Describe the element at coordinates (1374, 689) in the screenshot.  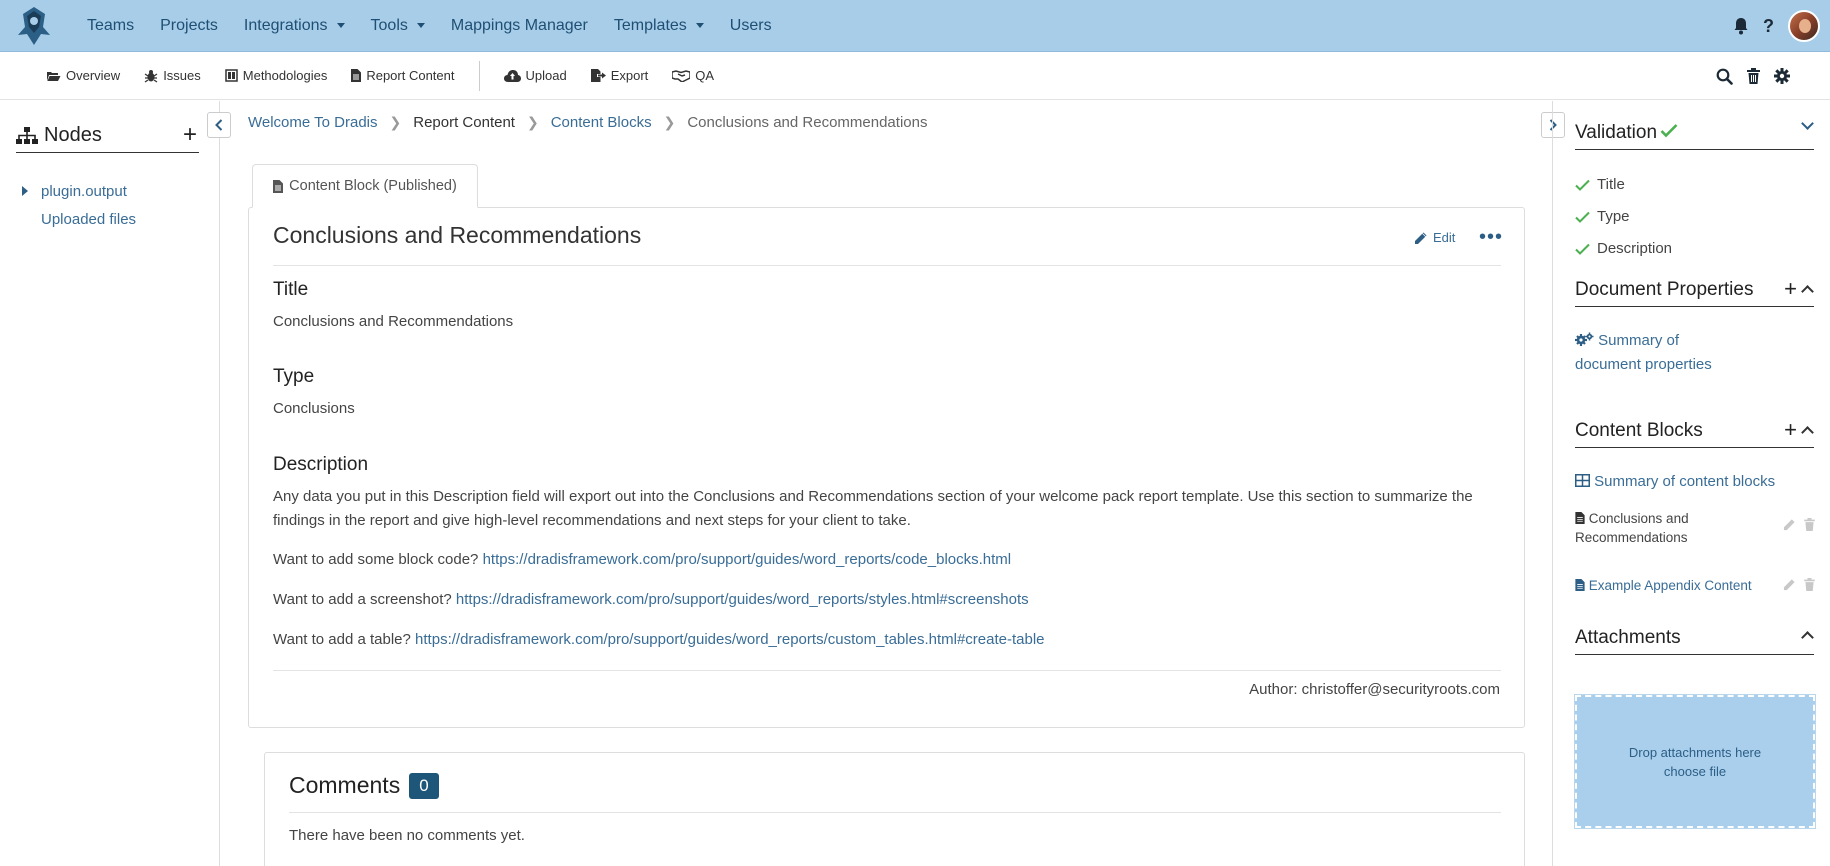
I see `author-text: Author: christoffer@securityroots.com` at that location.